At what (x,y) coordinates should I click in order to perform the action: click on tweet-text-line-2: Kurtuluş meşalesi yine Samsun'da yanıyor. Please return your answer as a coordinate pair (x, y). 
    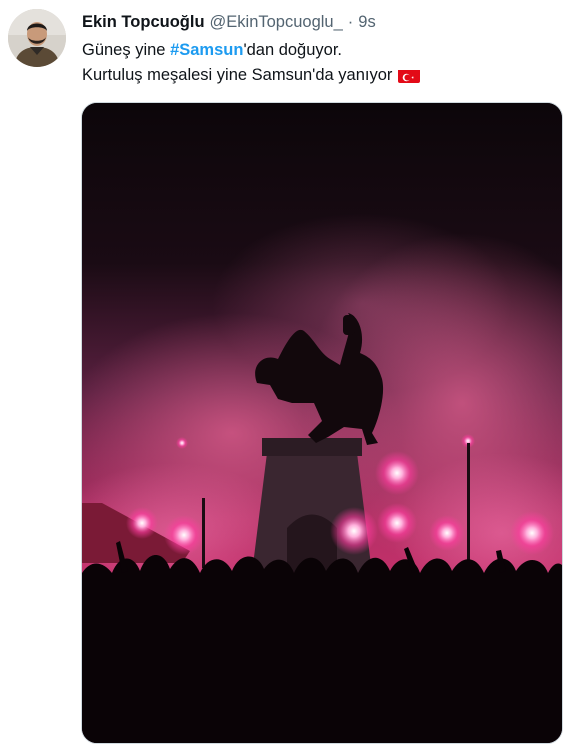
    Looking at the image, I should click on (322, 75).